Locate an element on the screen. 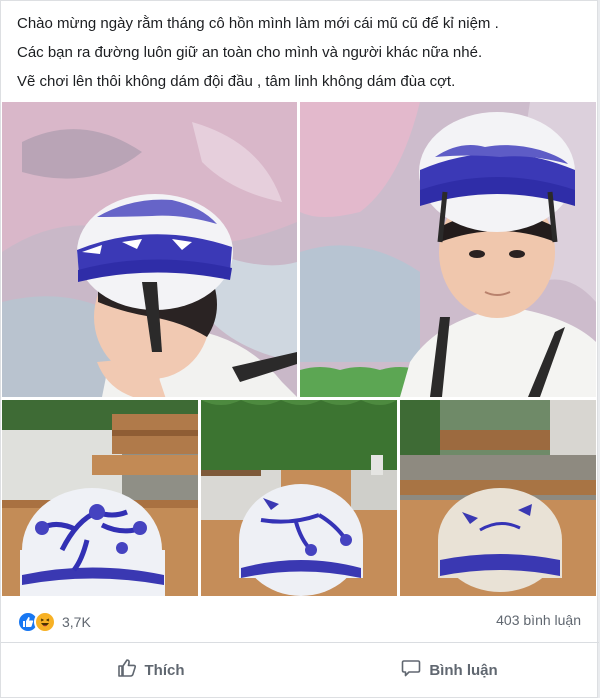 Image resolution: width=600 pixels, height=698 pixels. post-actions: Thích Bình luận is located at coordinates (300, 670).